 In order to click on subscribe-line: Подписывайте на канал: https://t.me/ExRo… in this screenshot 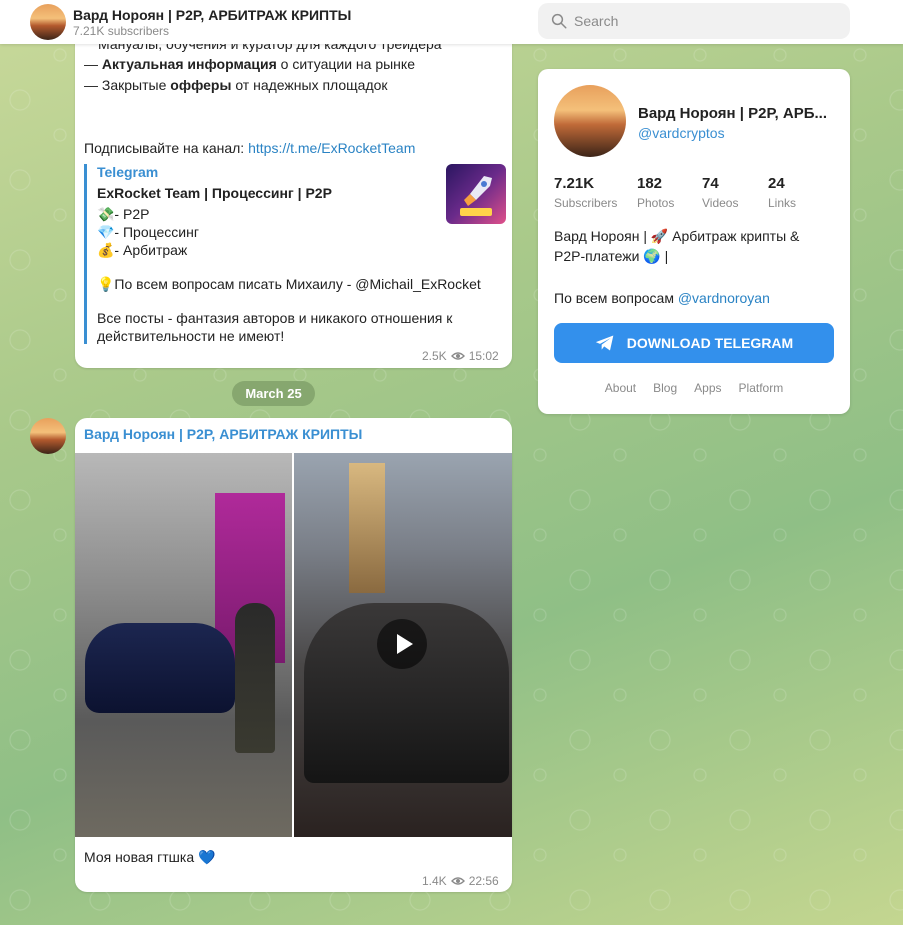, I will do `click(249, 148)`.